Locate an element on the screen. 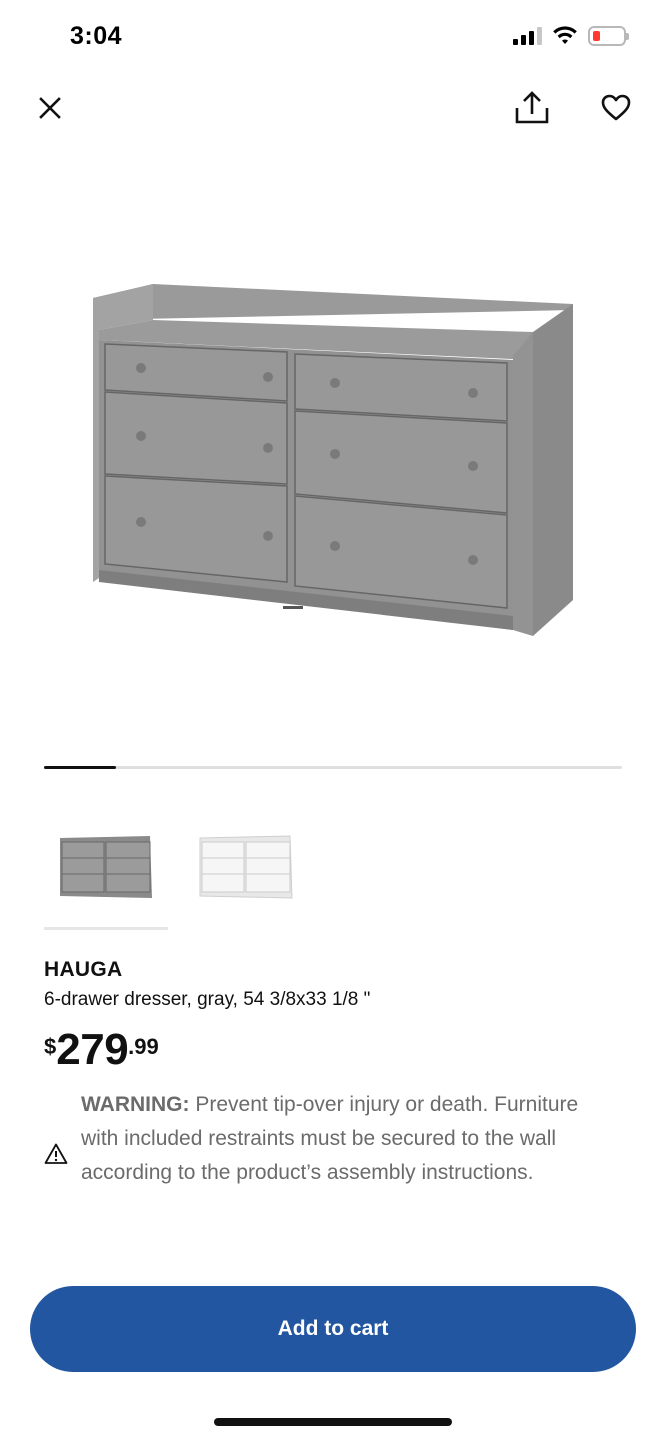 This screenshot has width=666, height=1440. status-time: 3:04 is located at coordinates (96, 36).